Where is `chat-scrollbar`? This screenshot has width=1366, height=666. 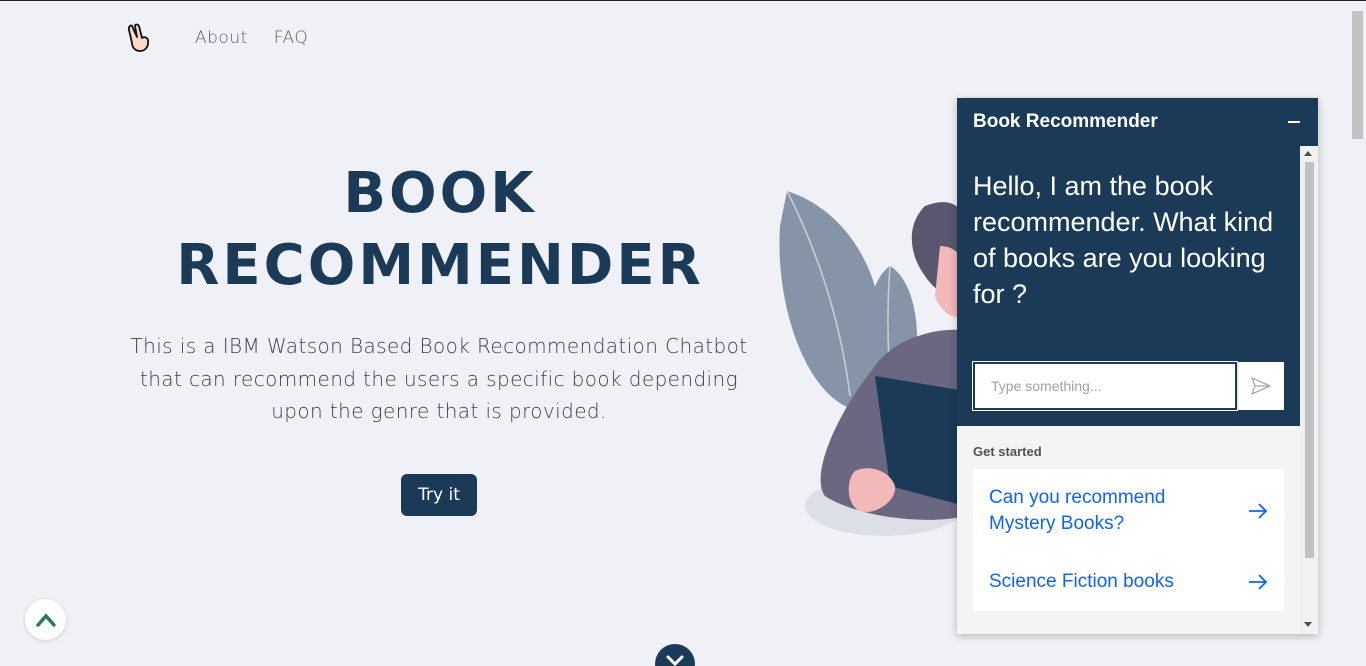
chat-scrollbar is located at coordinates (1309, 390).